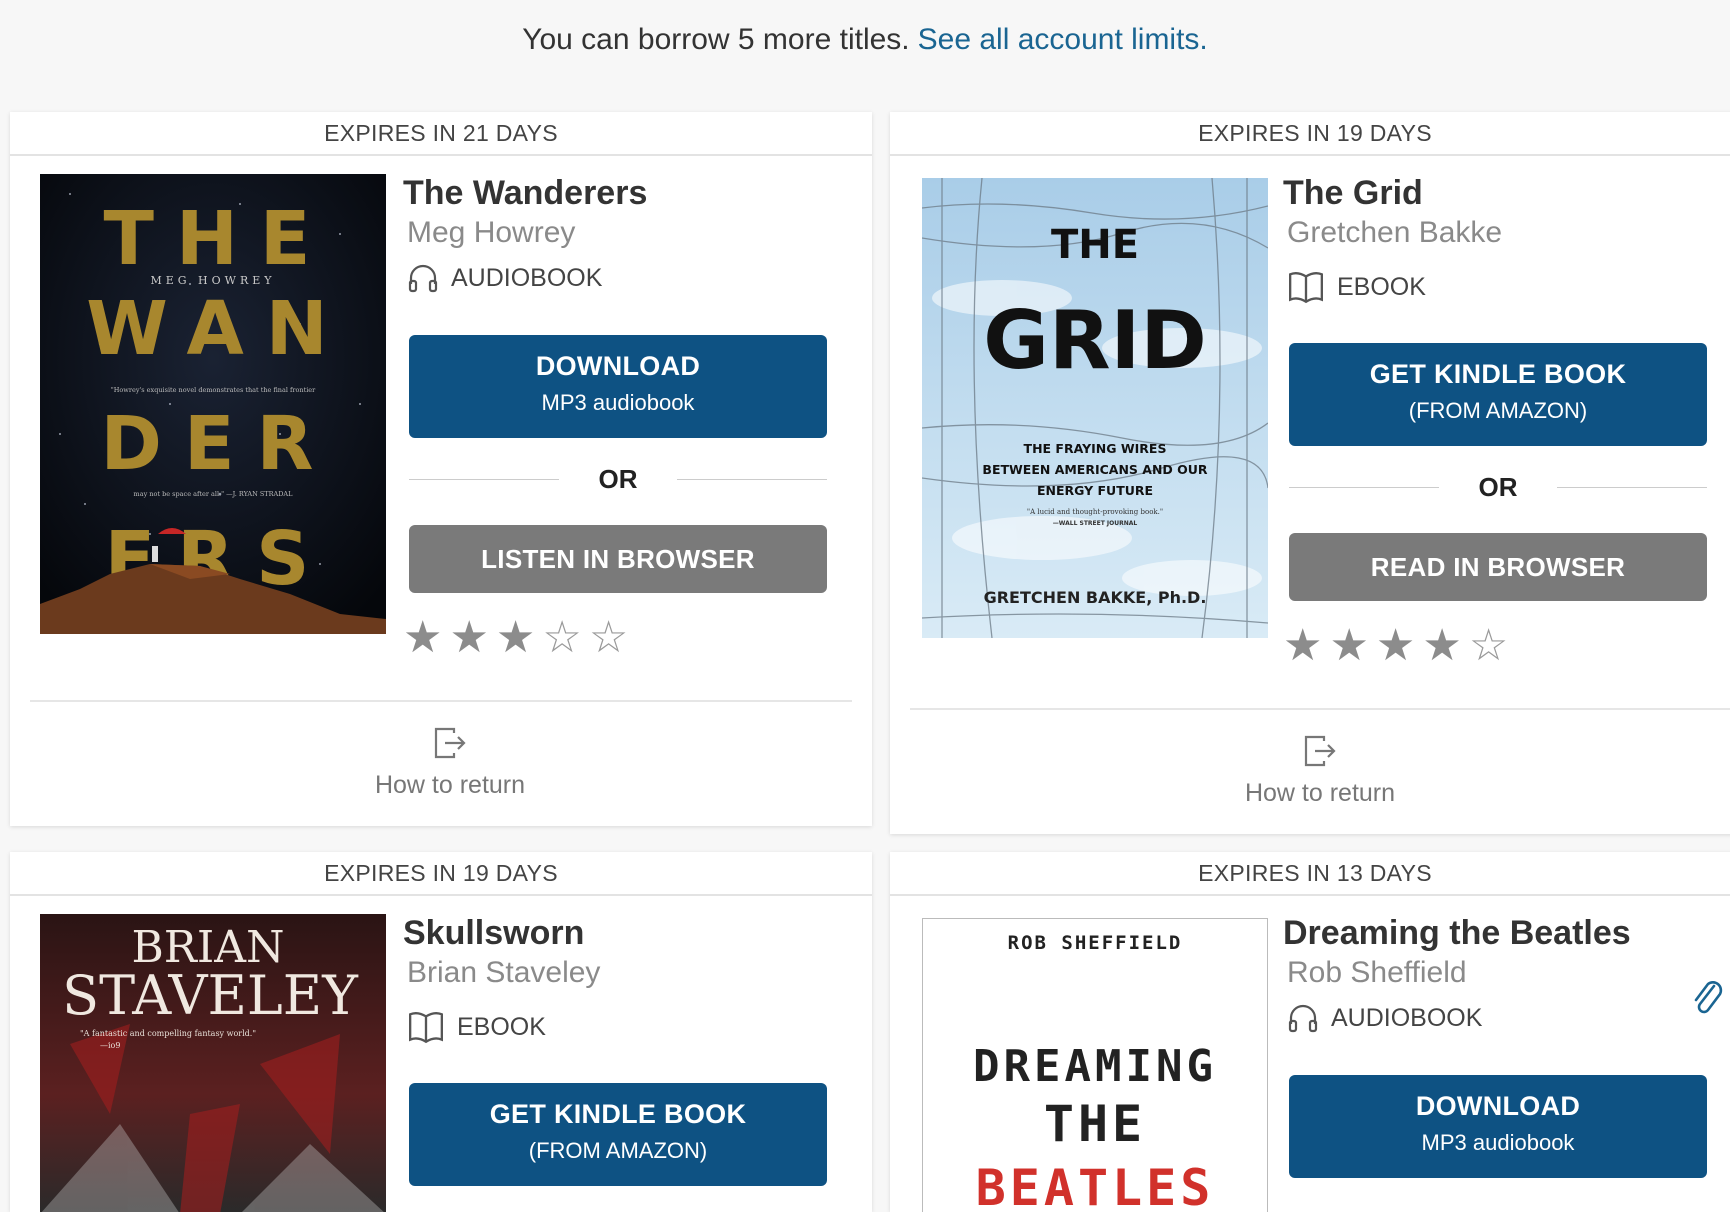 The width and height of the screenshot is (1730, 1212). I want to click on cover-title-line: BEATLES, so click(1095, 1185).